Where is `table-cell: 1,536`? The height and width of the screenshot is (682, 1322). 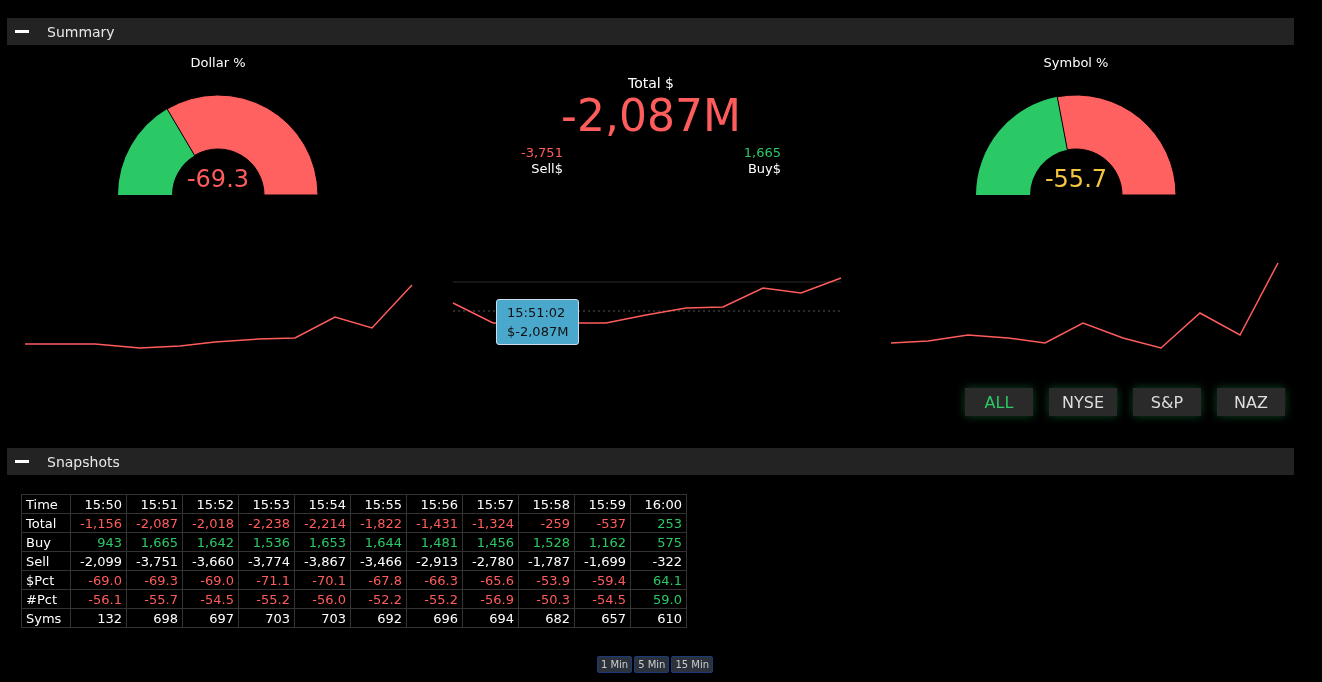
table-cell: 1,536 is located at coordinates (266, 542).